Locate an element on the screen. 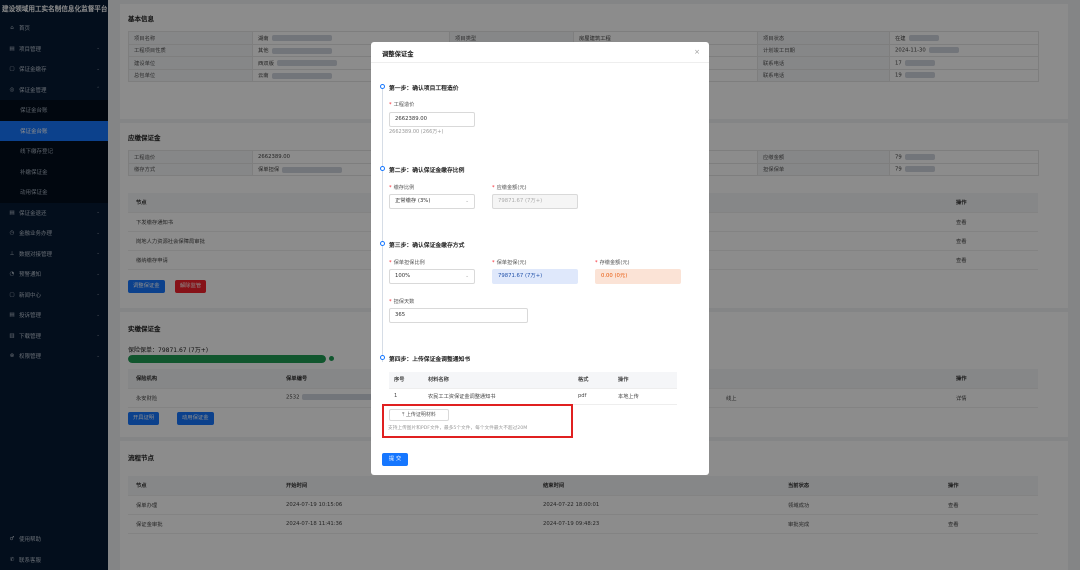 This screenshot has height=570, width=1080. col-action: 操作 is located at coordinates (645, 380).